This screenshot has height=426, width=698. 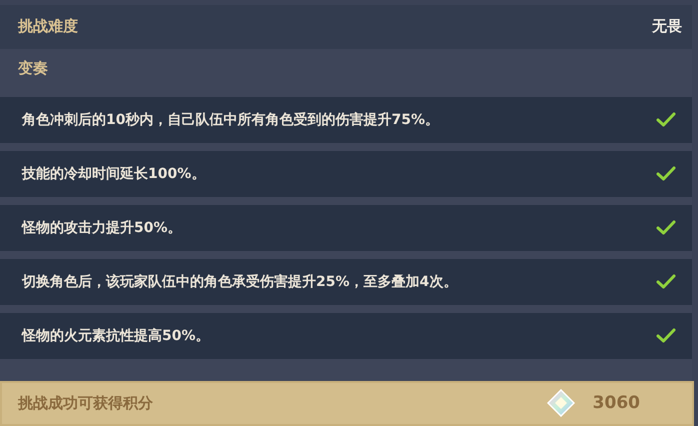 I want to click on gem-icon, so click(x=560, y=403).